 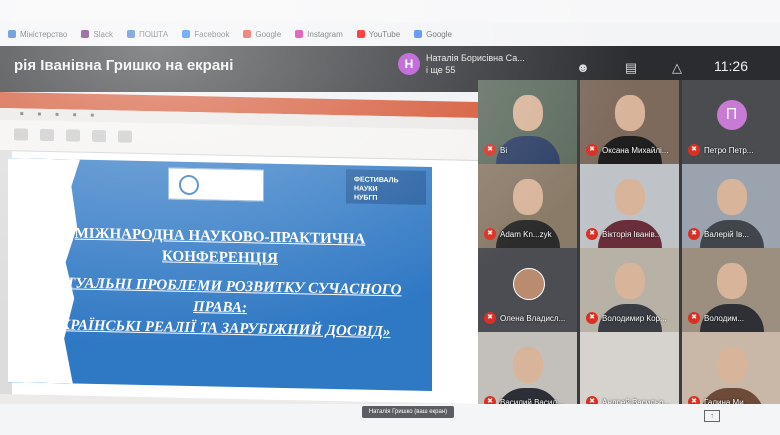 I want to click on badge-line: ФЕСТИВАЛЬ НАУКИ, so click(x=376, y=184).